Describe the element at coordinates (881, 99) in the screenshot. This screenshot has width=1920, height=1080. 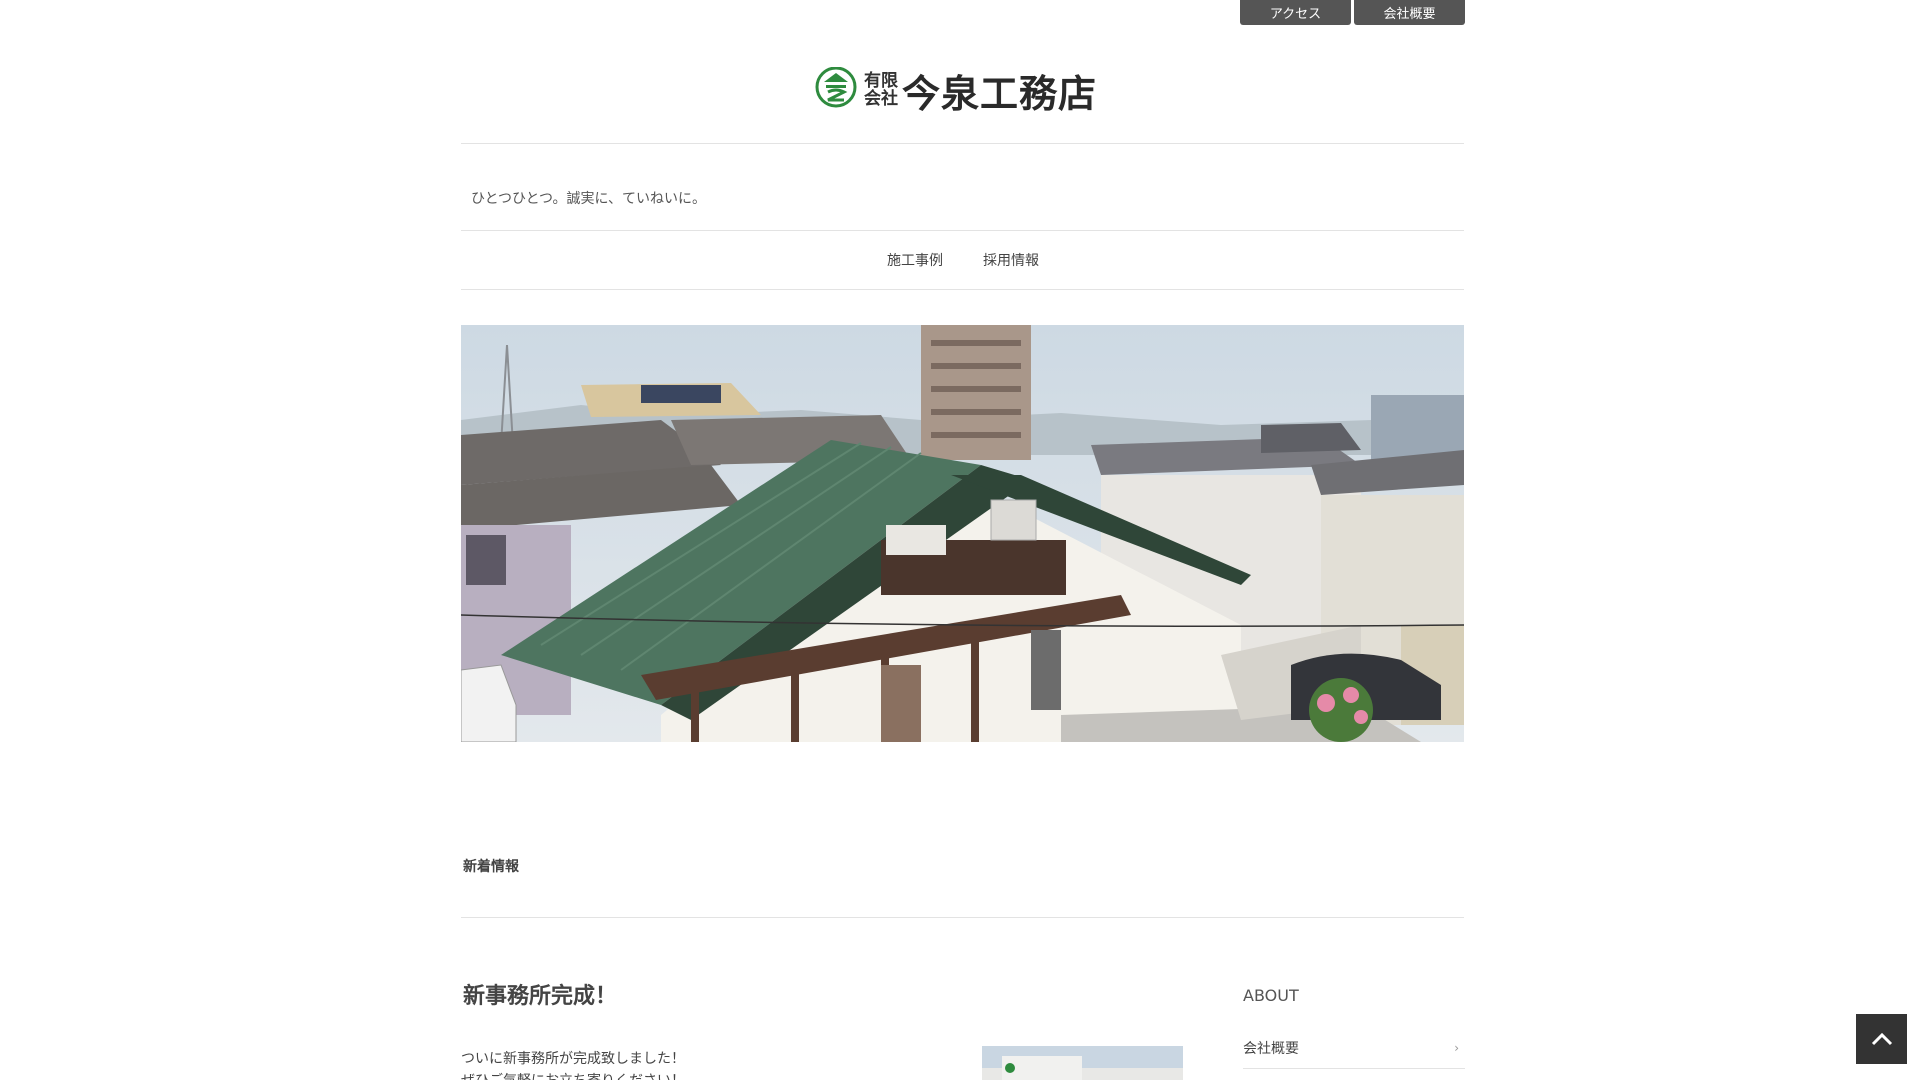
I see `logo-small-line2: 会社` at that location.